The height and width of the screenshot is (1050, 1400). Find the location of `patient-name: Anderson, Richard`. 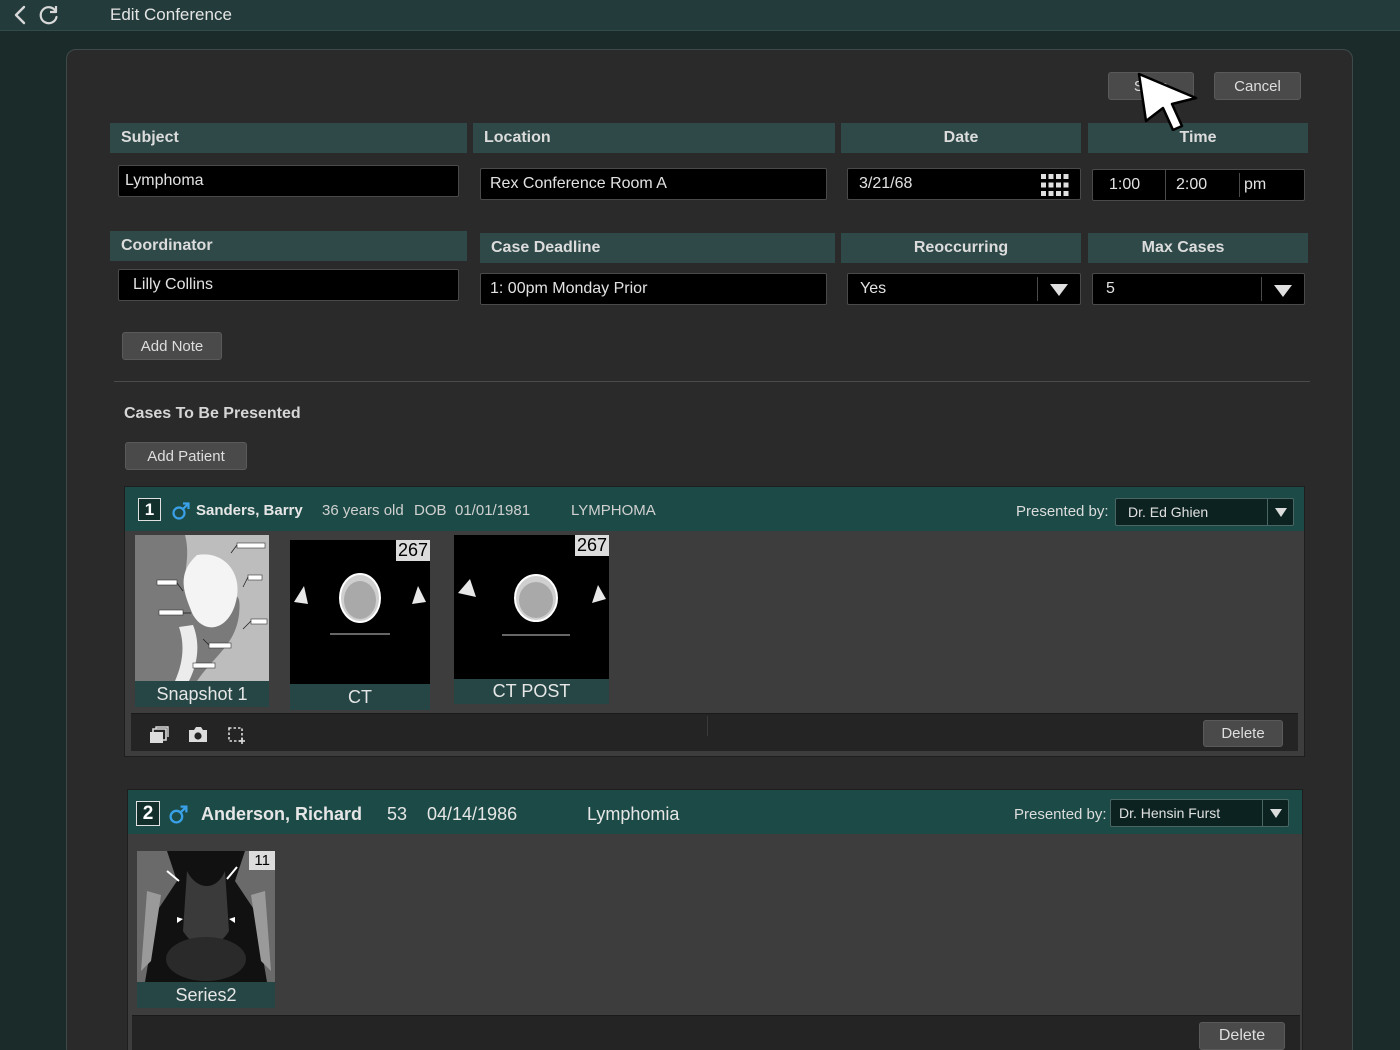

patient-name: Anderson, Richard is located at coordinates (281, 814).